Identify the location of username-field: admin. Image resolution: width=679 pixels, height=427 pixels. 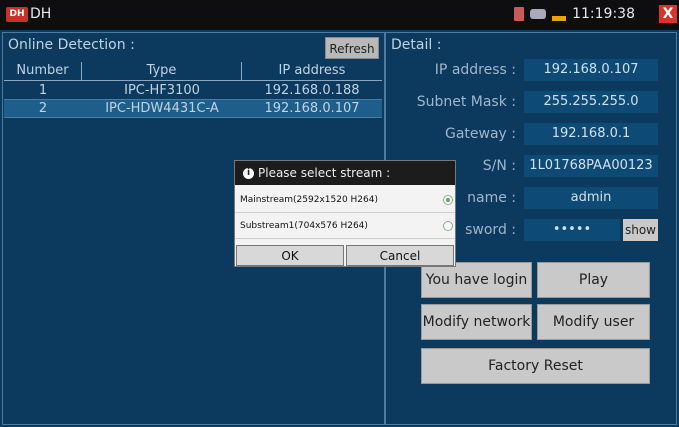
(591, 198).